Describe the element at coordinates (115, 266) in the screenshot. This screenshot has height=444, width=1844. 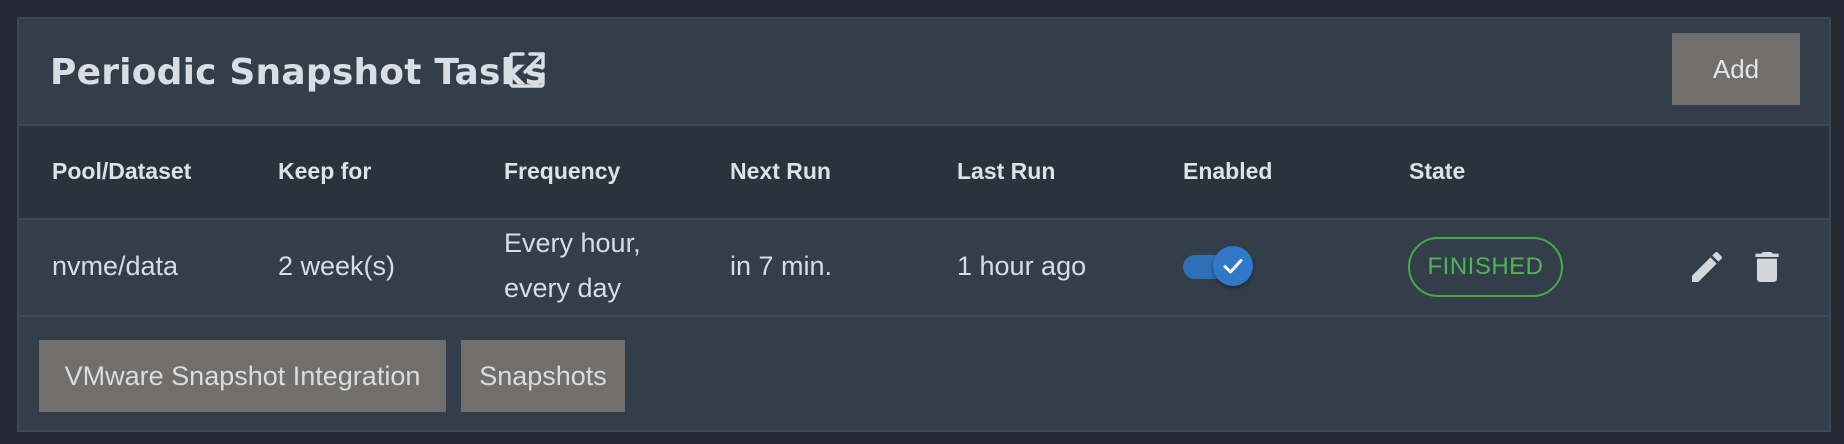
I see `cell-pool-dataset: nvme/data` at that location.